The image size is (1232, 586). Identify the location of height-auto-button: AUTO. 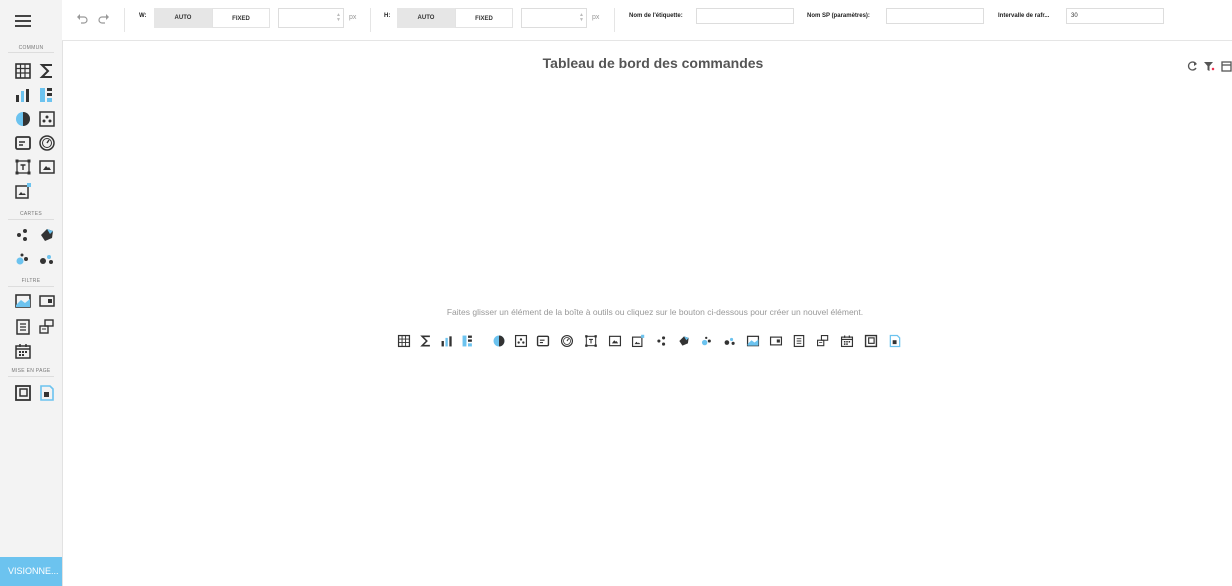
(426, 18).